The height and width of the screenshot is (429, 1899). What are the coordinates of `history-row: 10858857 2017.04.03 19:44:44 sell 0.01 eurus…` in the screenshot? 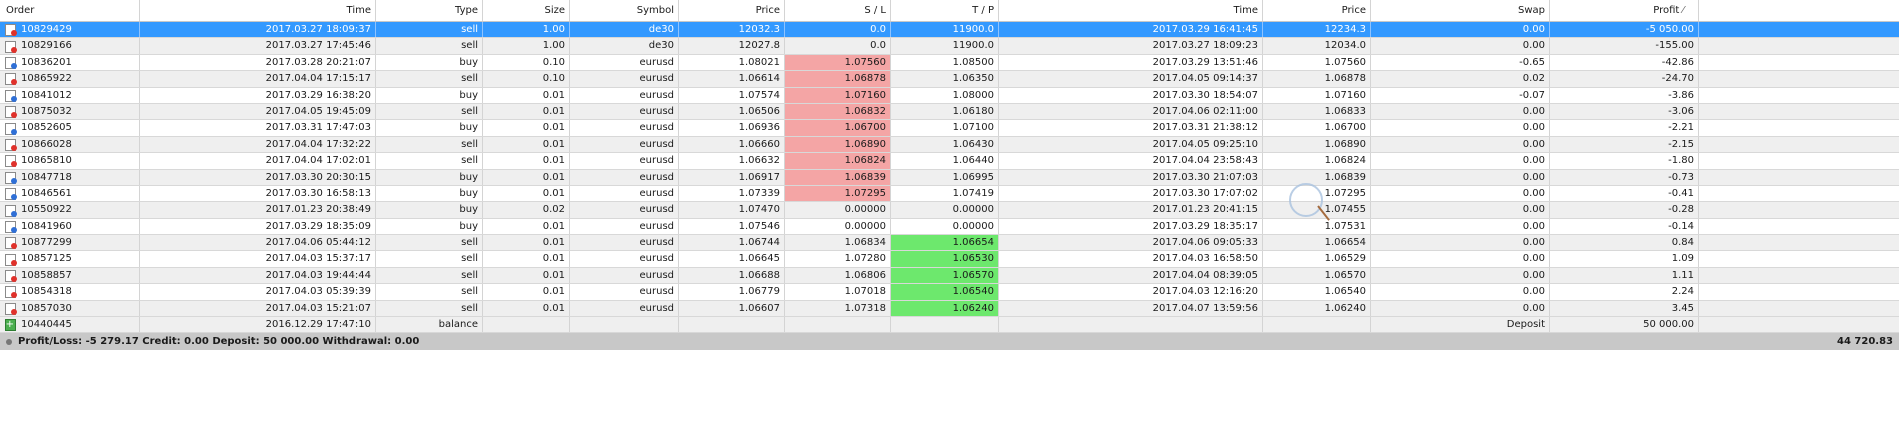 It's located at (949, 276).